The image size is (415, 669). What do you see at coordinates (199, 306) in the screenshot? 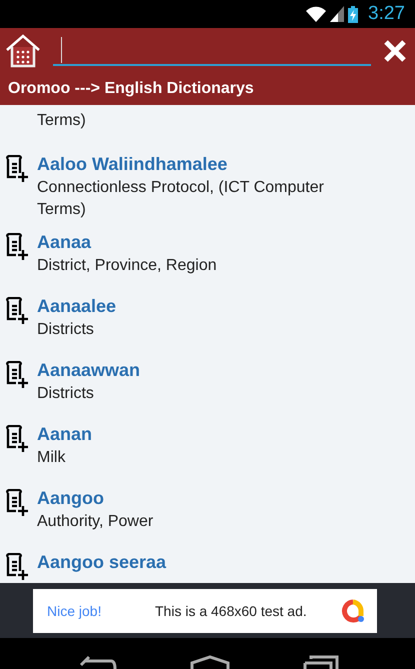
I see `entry-word: Aanaalee` at bounding box center [199, 306].